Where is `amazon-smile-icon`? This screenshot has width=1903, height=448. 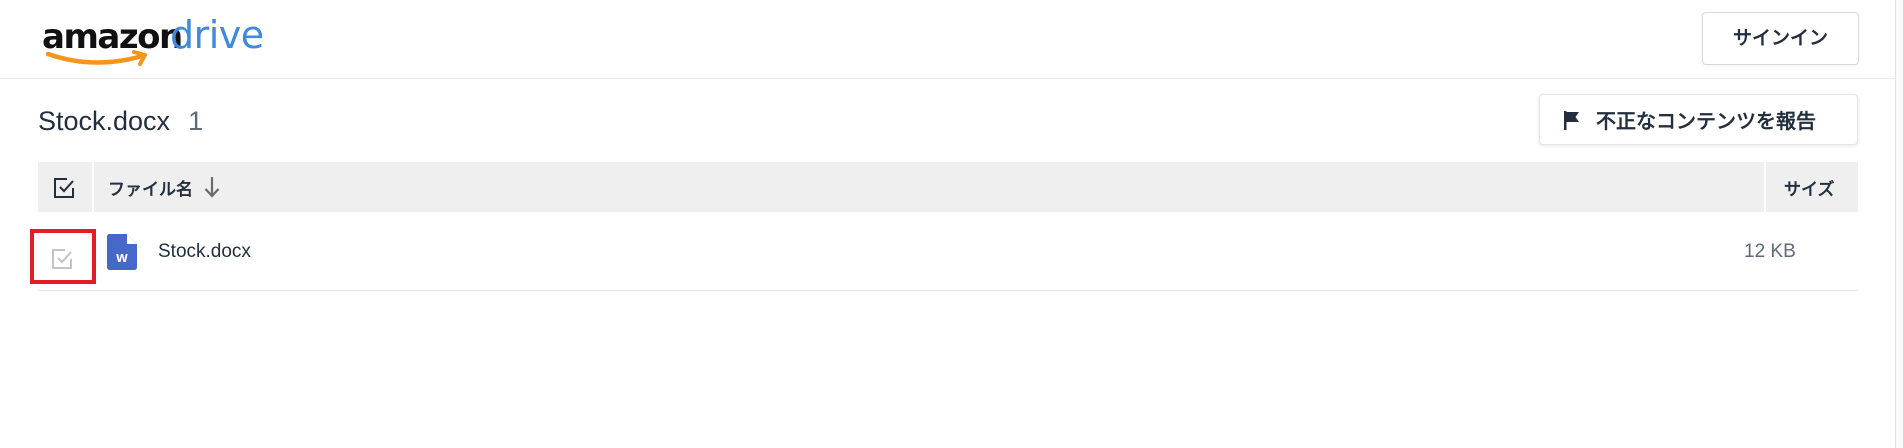
amazon-smile-icon is located at coordinates (96, 58).